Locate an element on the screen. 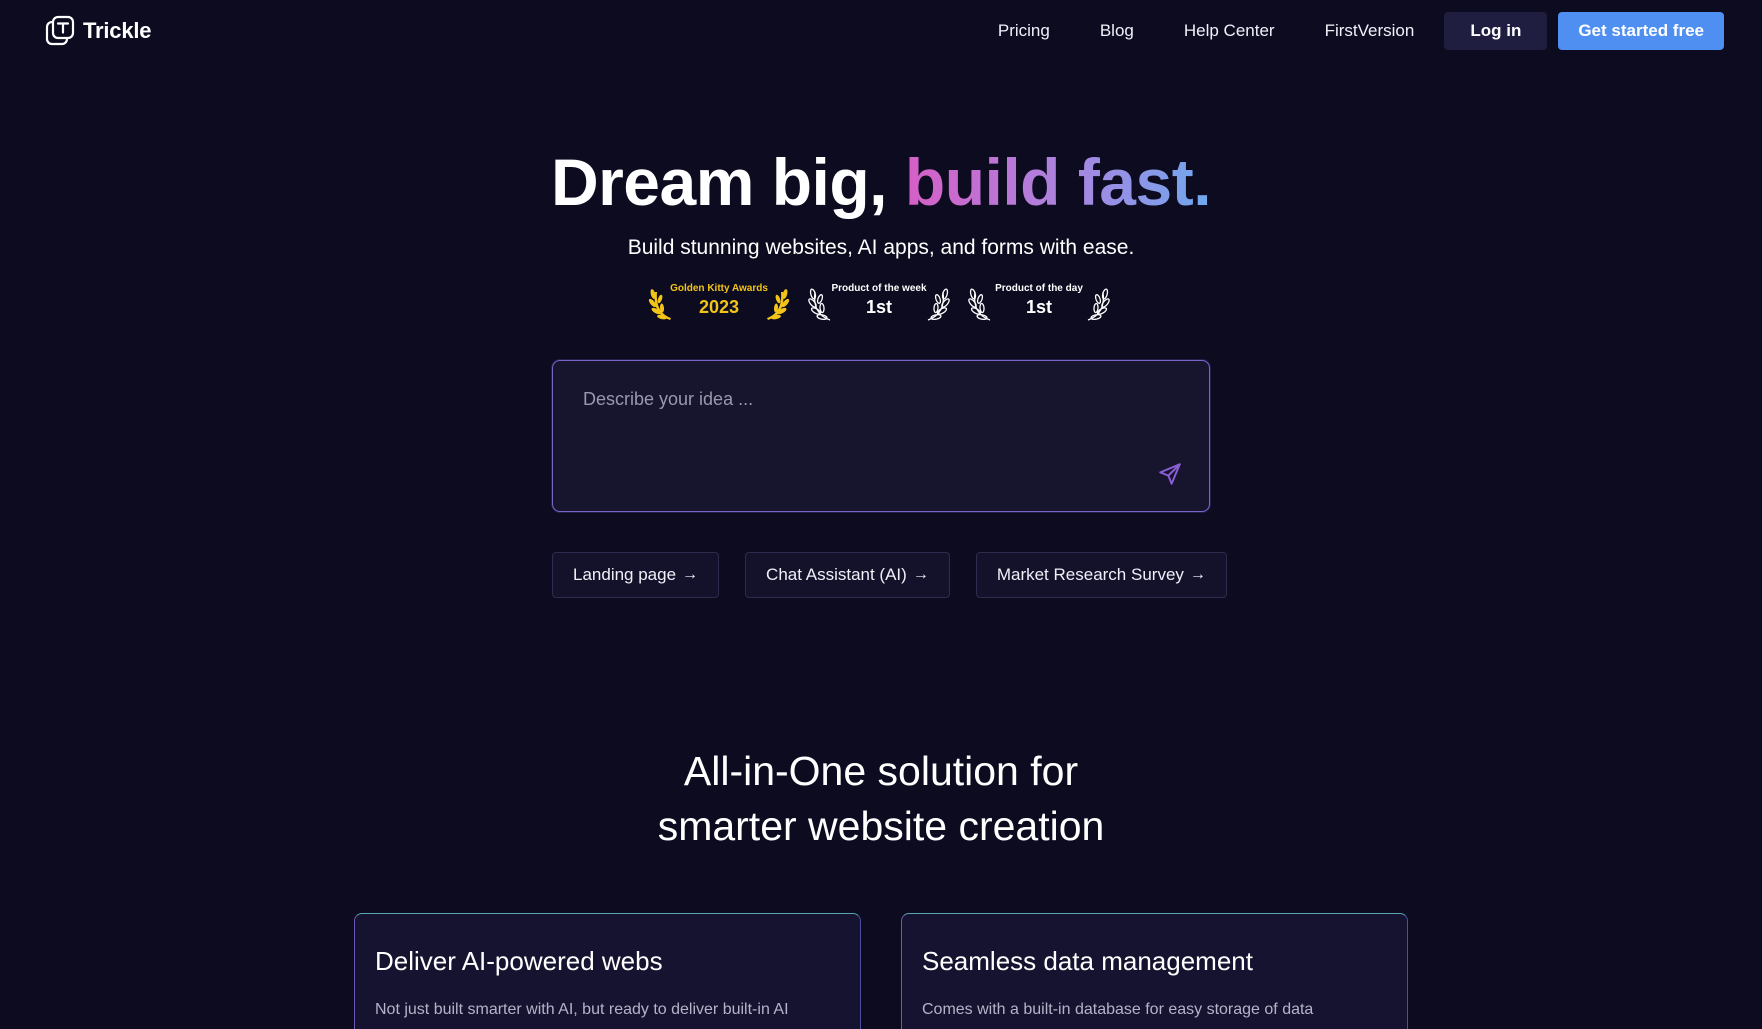 The width and height of the screenshot is (1762, 1029). send-button is located at coordinates (1170, 474).